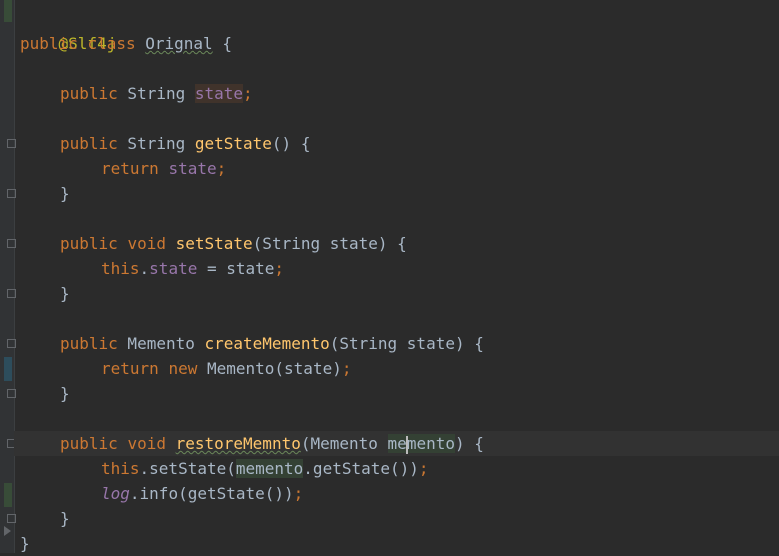 The image size is (779, 556). Describe the element at coordinates (211, 493) in the screenshot. I see `code-text: .info(getState())` at that location.